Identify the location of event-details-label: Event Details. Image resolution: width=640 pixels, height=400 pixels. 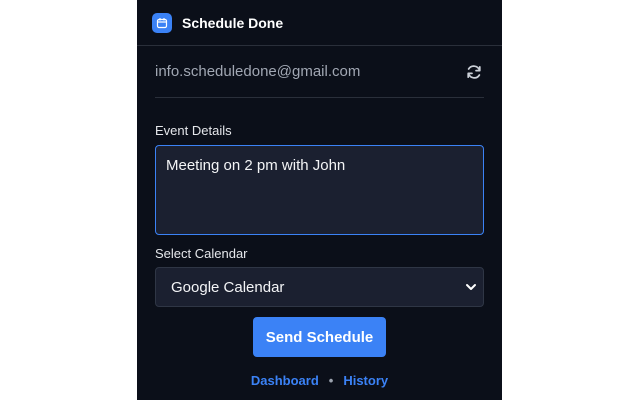
(193, 130).